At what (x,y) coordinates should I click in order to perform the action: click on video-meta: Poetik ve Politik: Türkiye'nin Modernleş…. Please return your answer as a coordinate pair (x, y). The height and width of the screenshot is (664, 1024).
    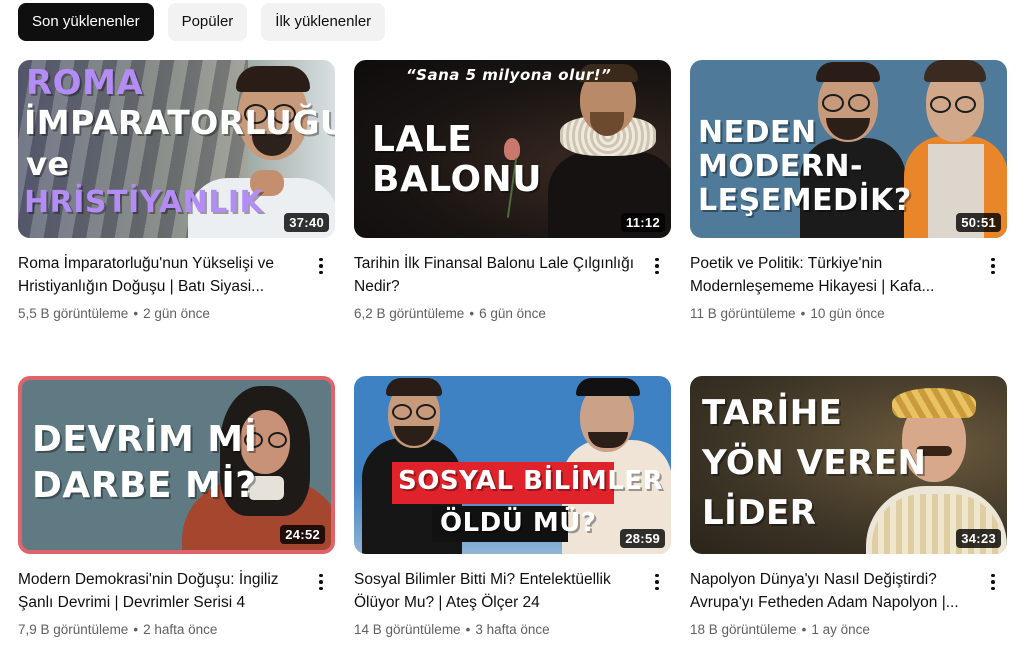
    Looking at the image, I should click on (848, 286).